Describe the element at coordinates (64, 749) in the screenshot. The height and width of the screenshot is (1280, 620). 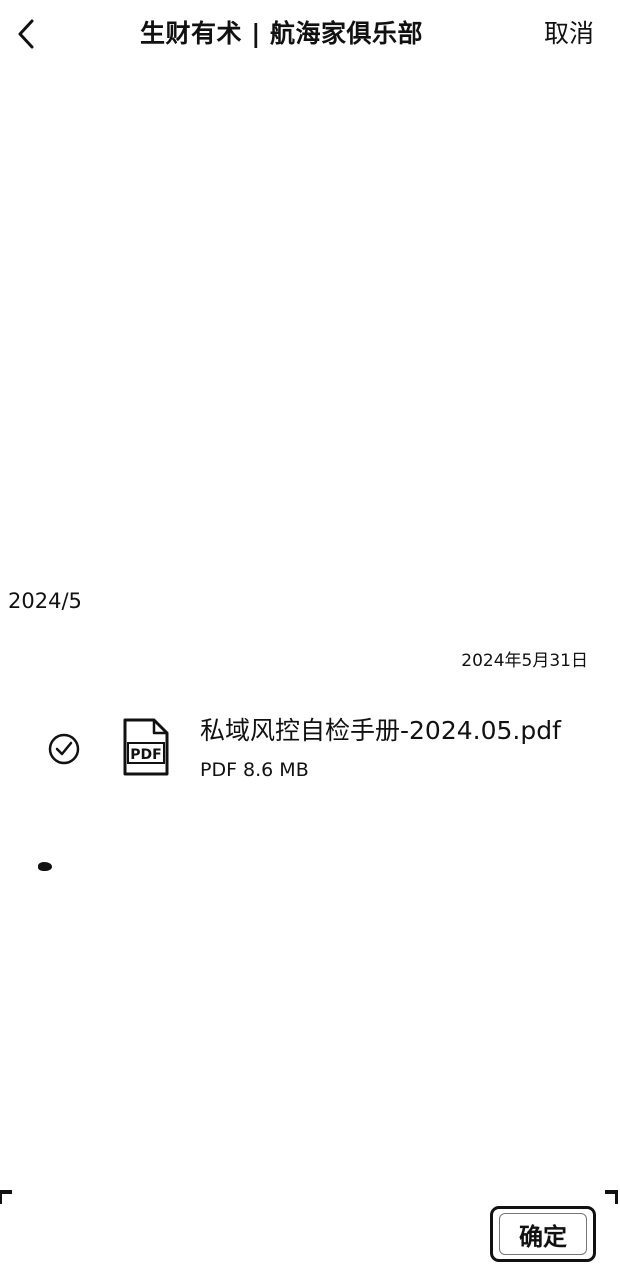
I see `selected-check-icon` at that location.